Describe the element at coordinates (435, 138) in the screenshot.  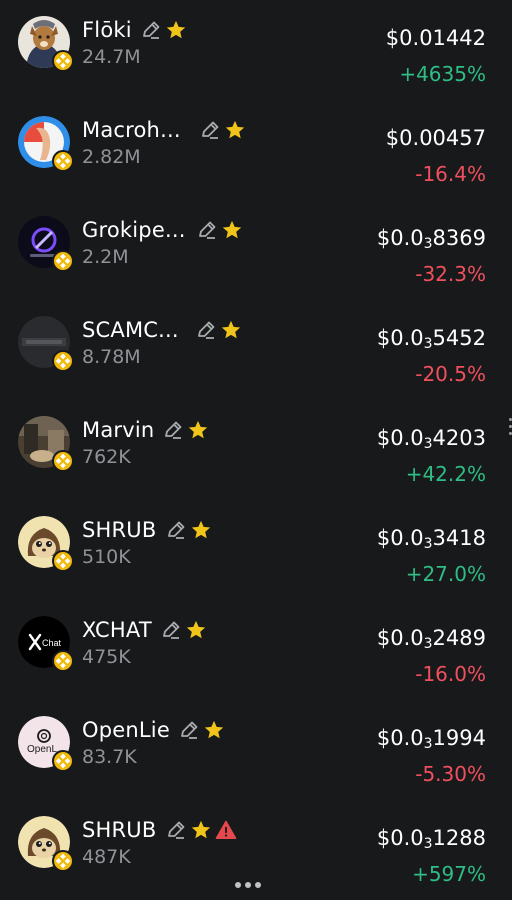
I see `token-price: $0.00457` at that location.